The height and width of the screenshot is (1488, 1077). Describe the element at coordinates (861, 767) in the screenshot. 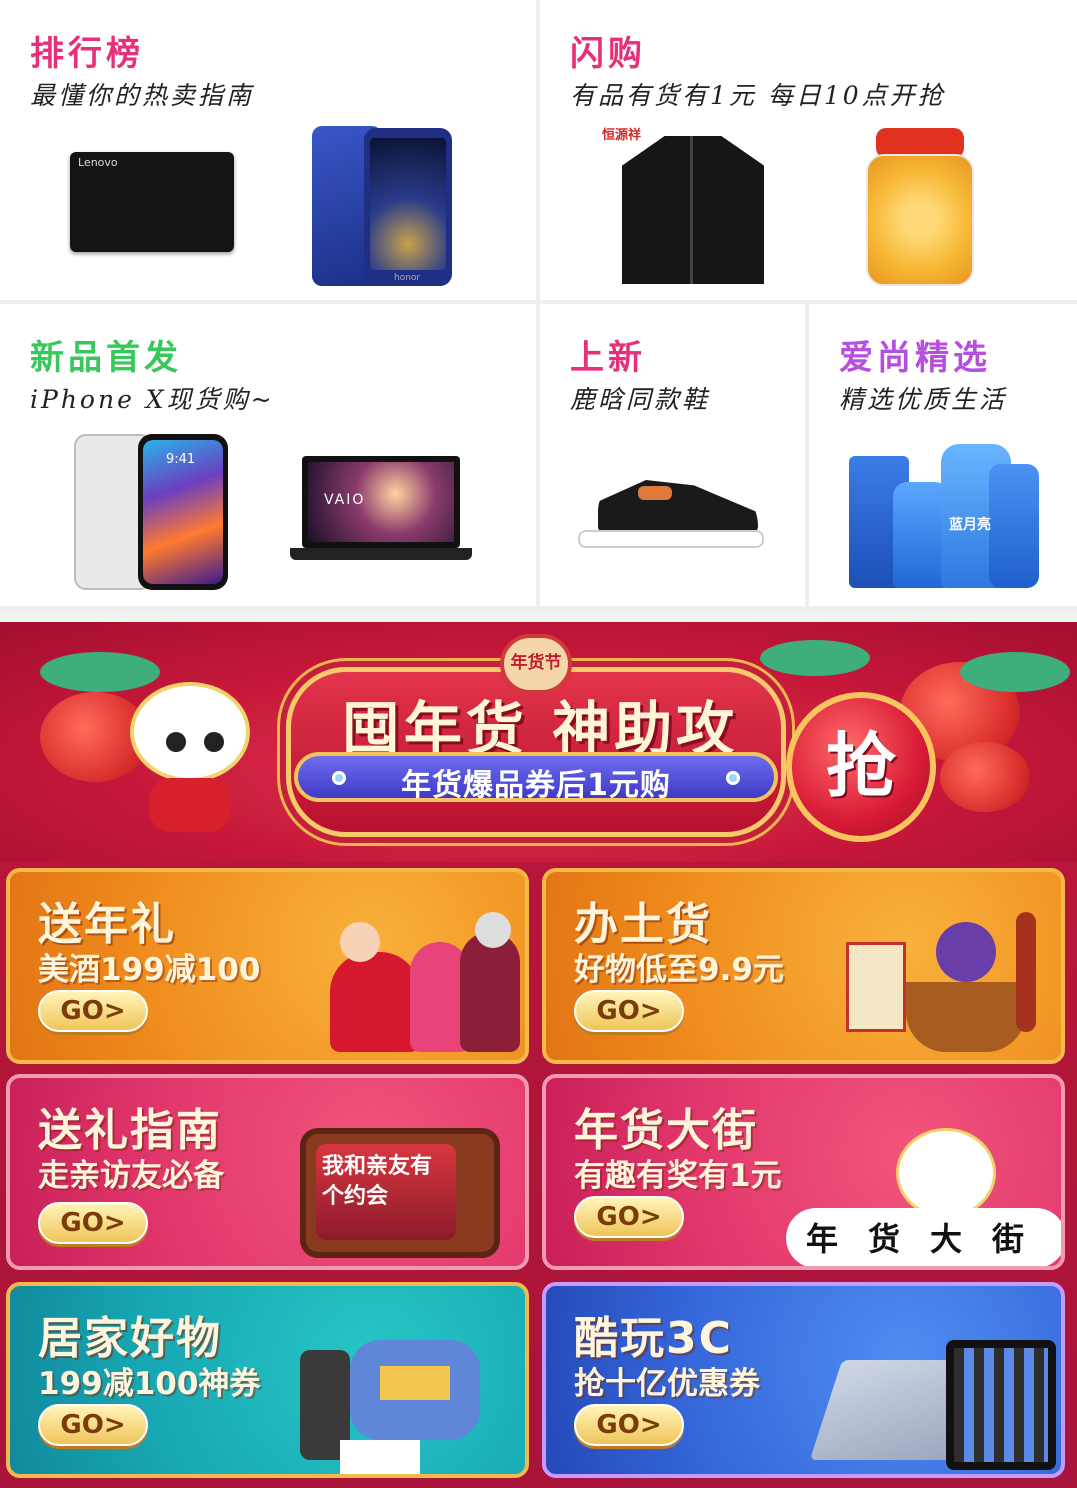

I see `grab-button: 抢` at that location.